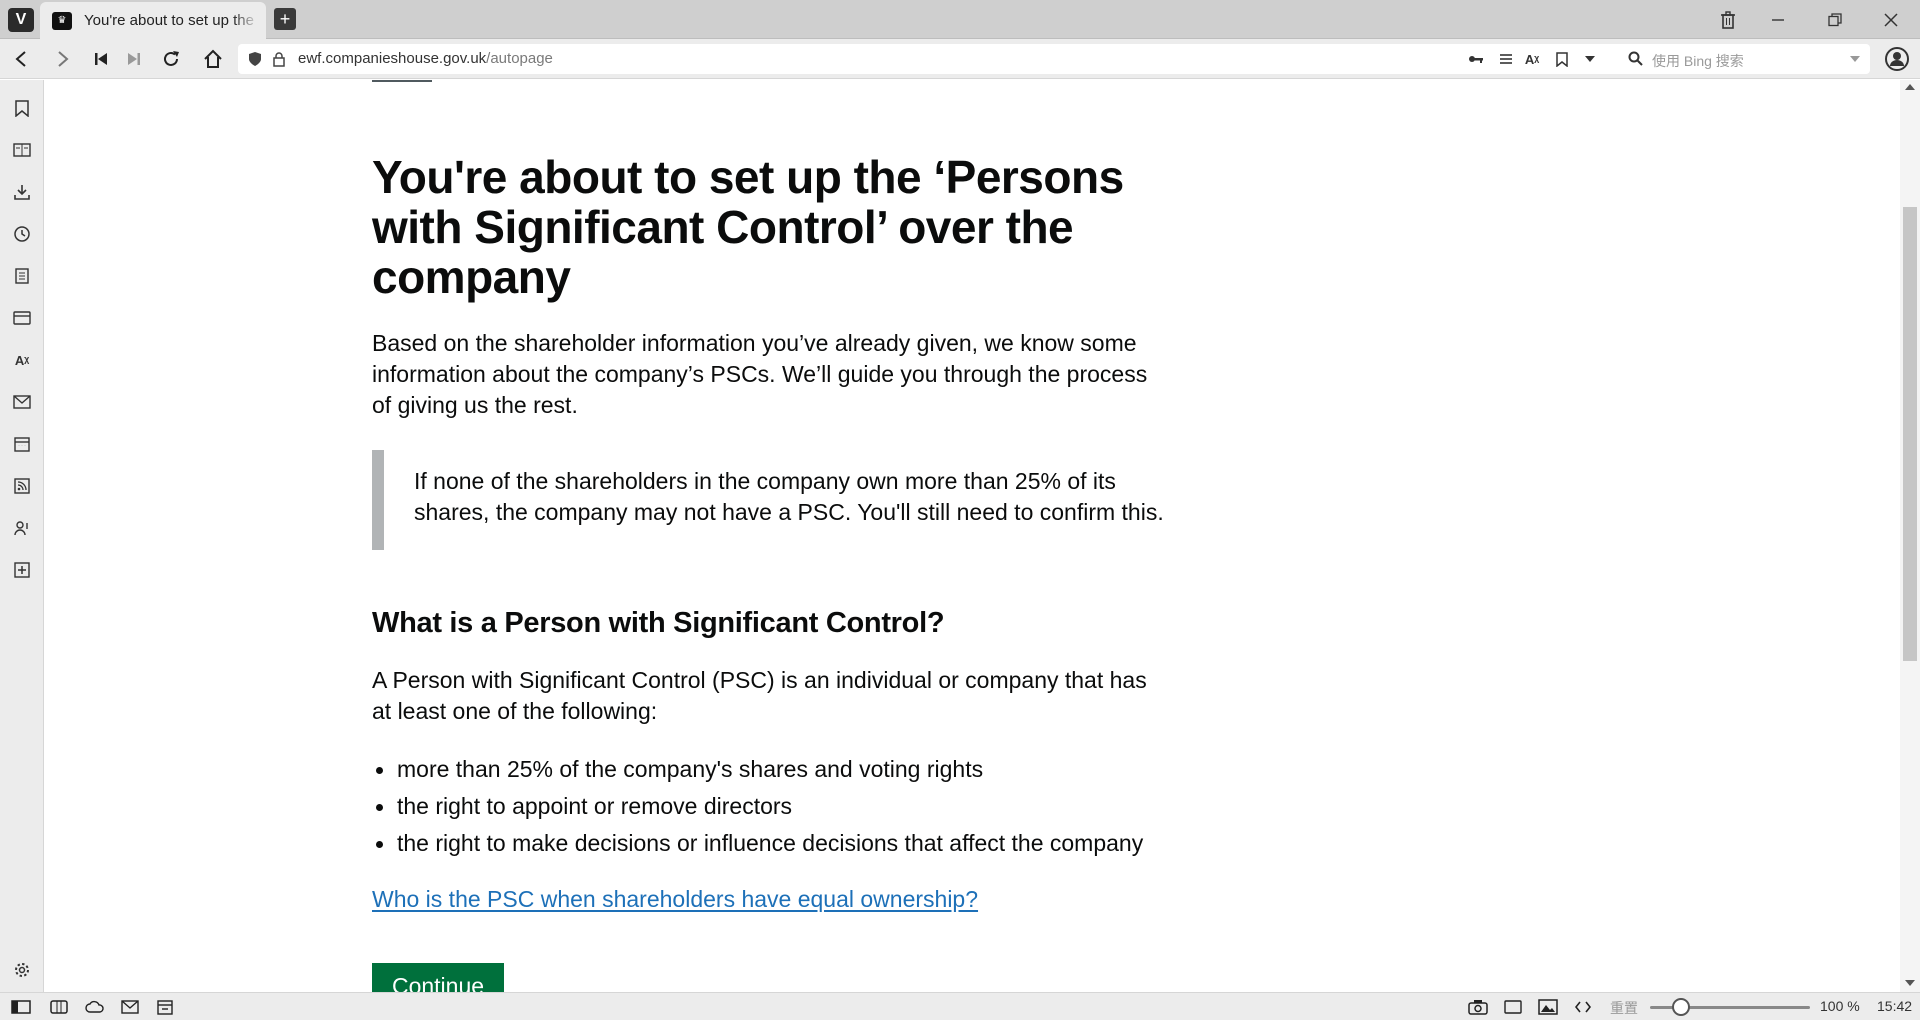 This screenshot has width=1920, height=1020. Describe the element at coordinates (1513, 1007) in the screenshot. I see `page-tiling-icon` at that location.